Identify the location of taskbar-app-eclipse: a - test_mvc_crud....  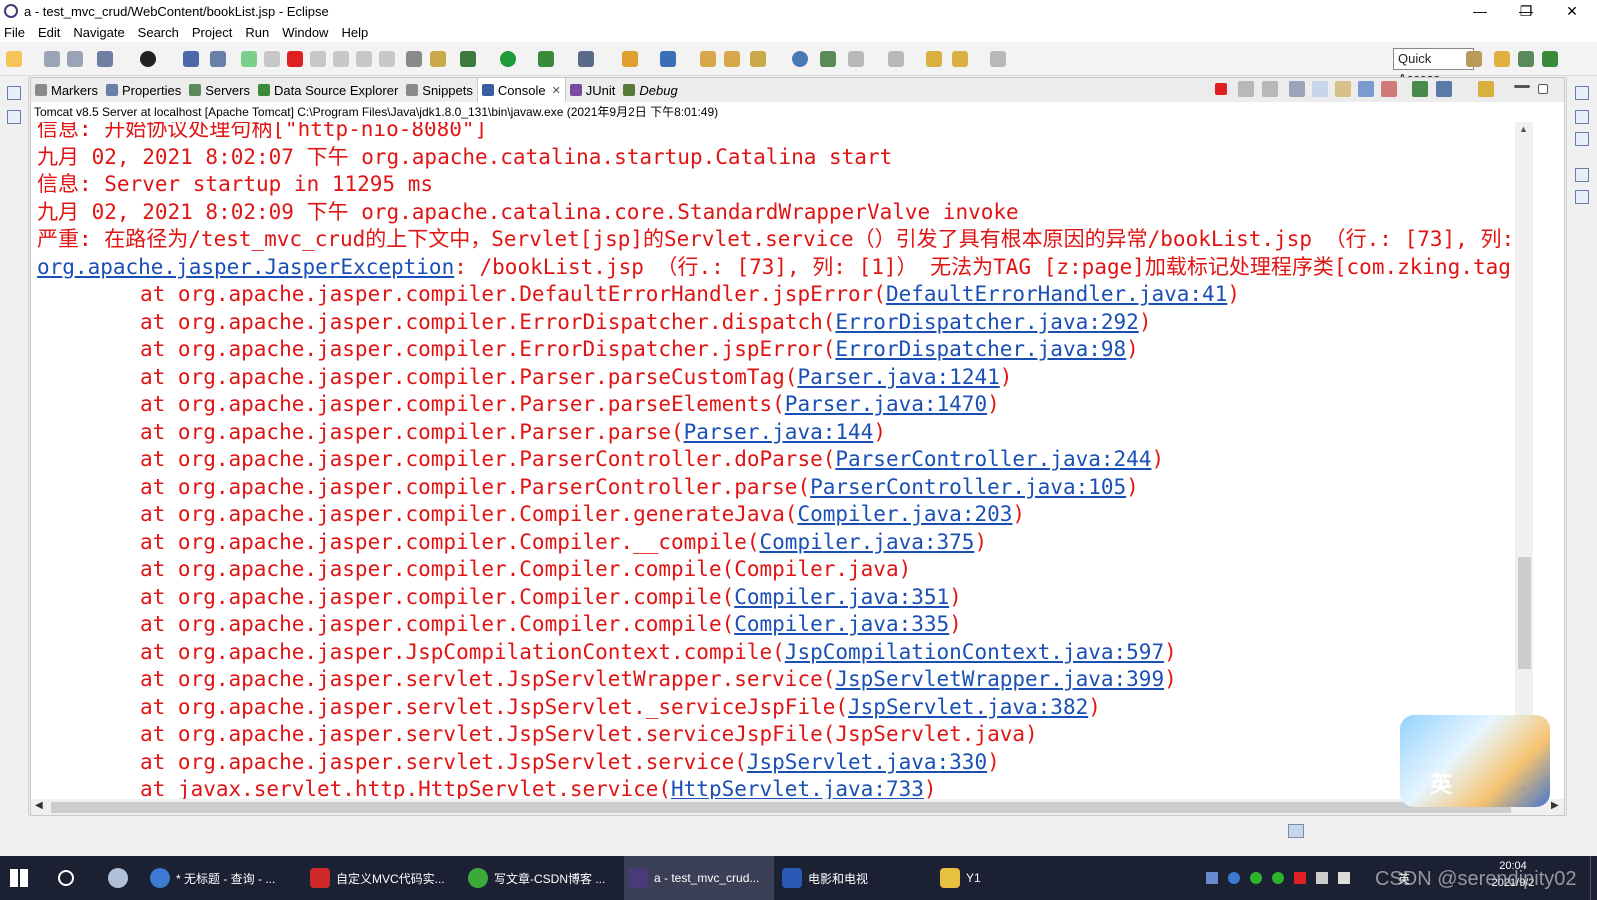
(699, 878).